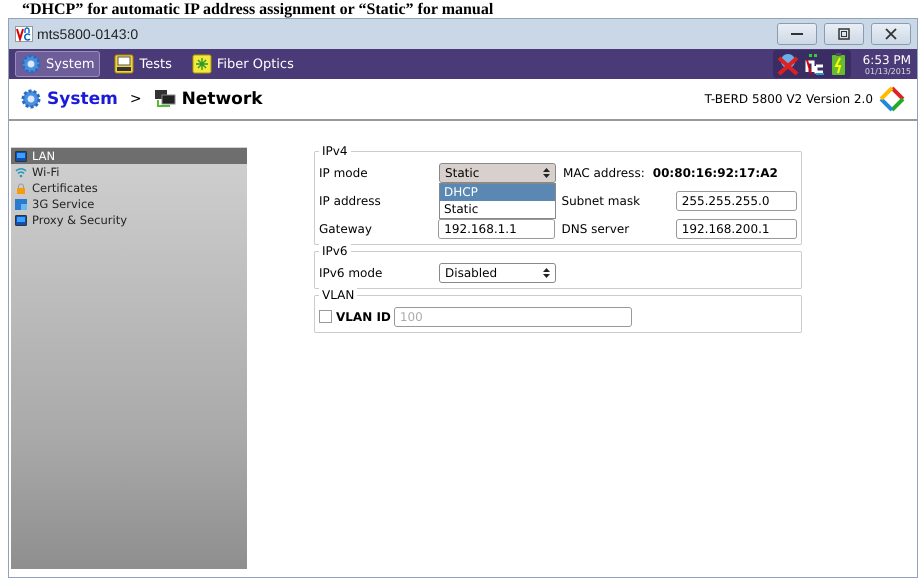  I want to click on close-icon, so click(891, 34).